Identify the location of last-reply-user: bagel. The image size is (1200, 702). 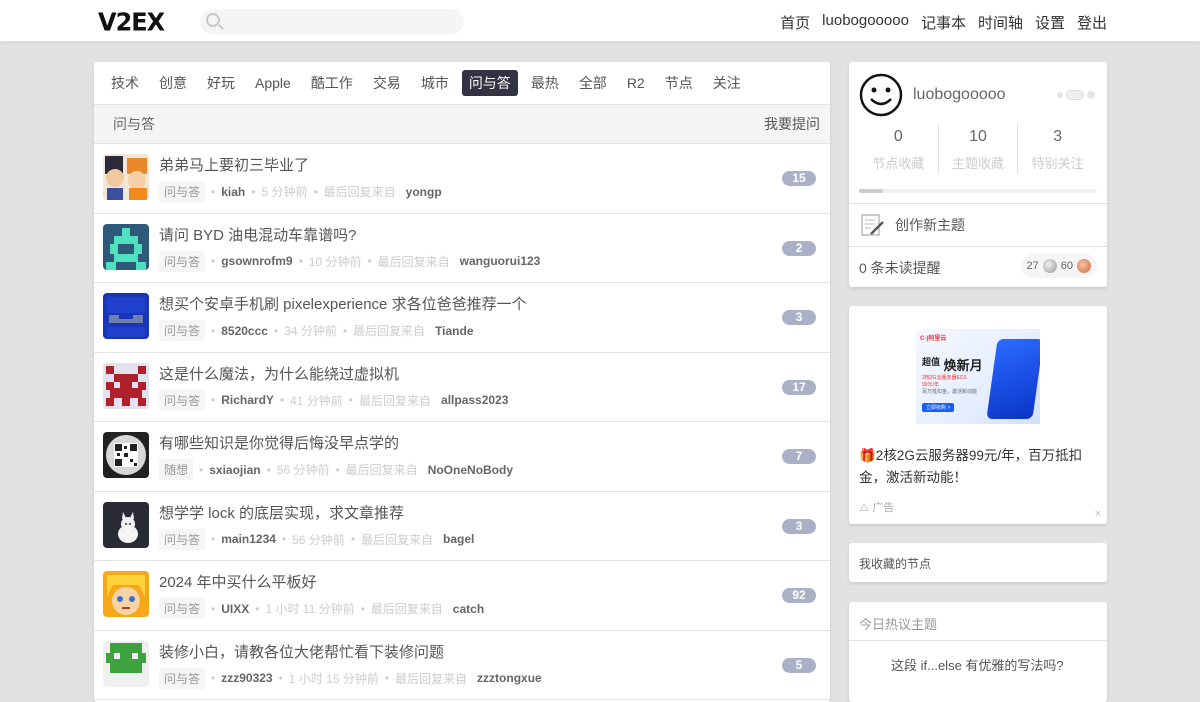
(458, 539).